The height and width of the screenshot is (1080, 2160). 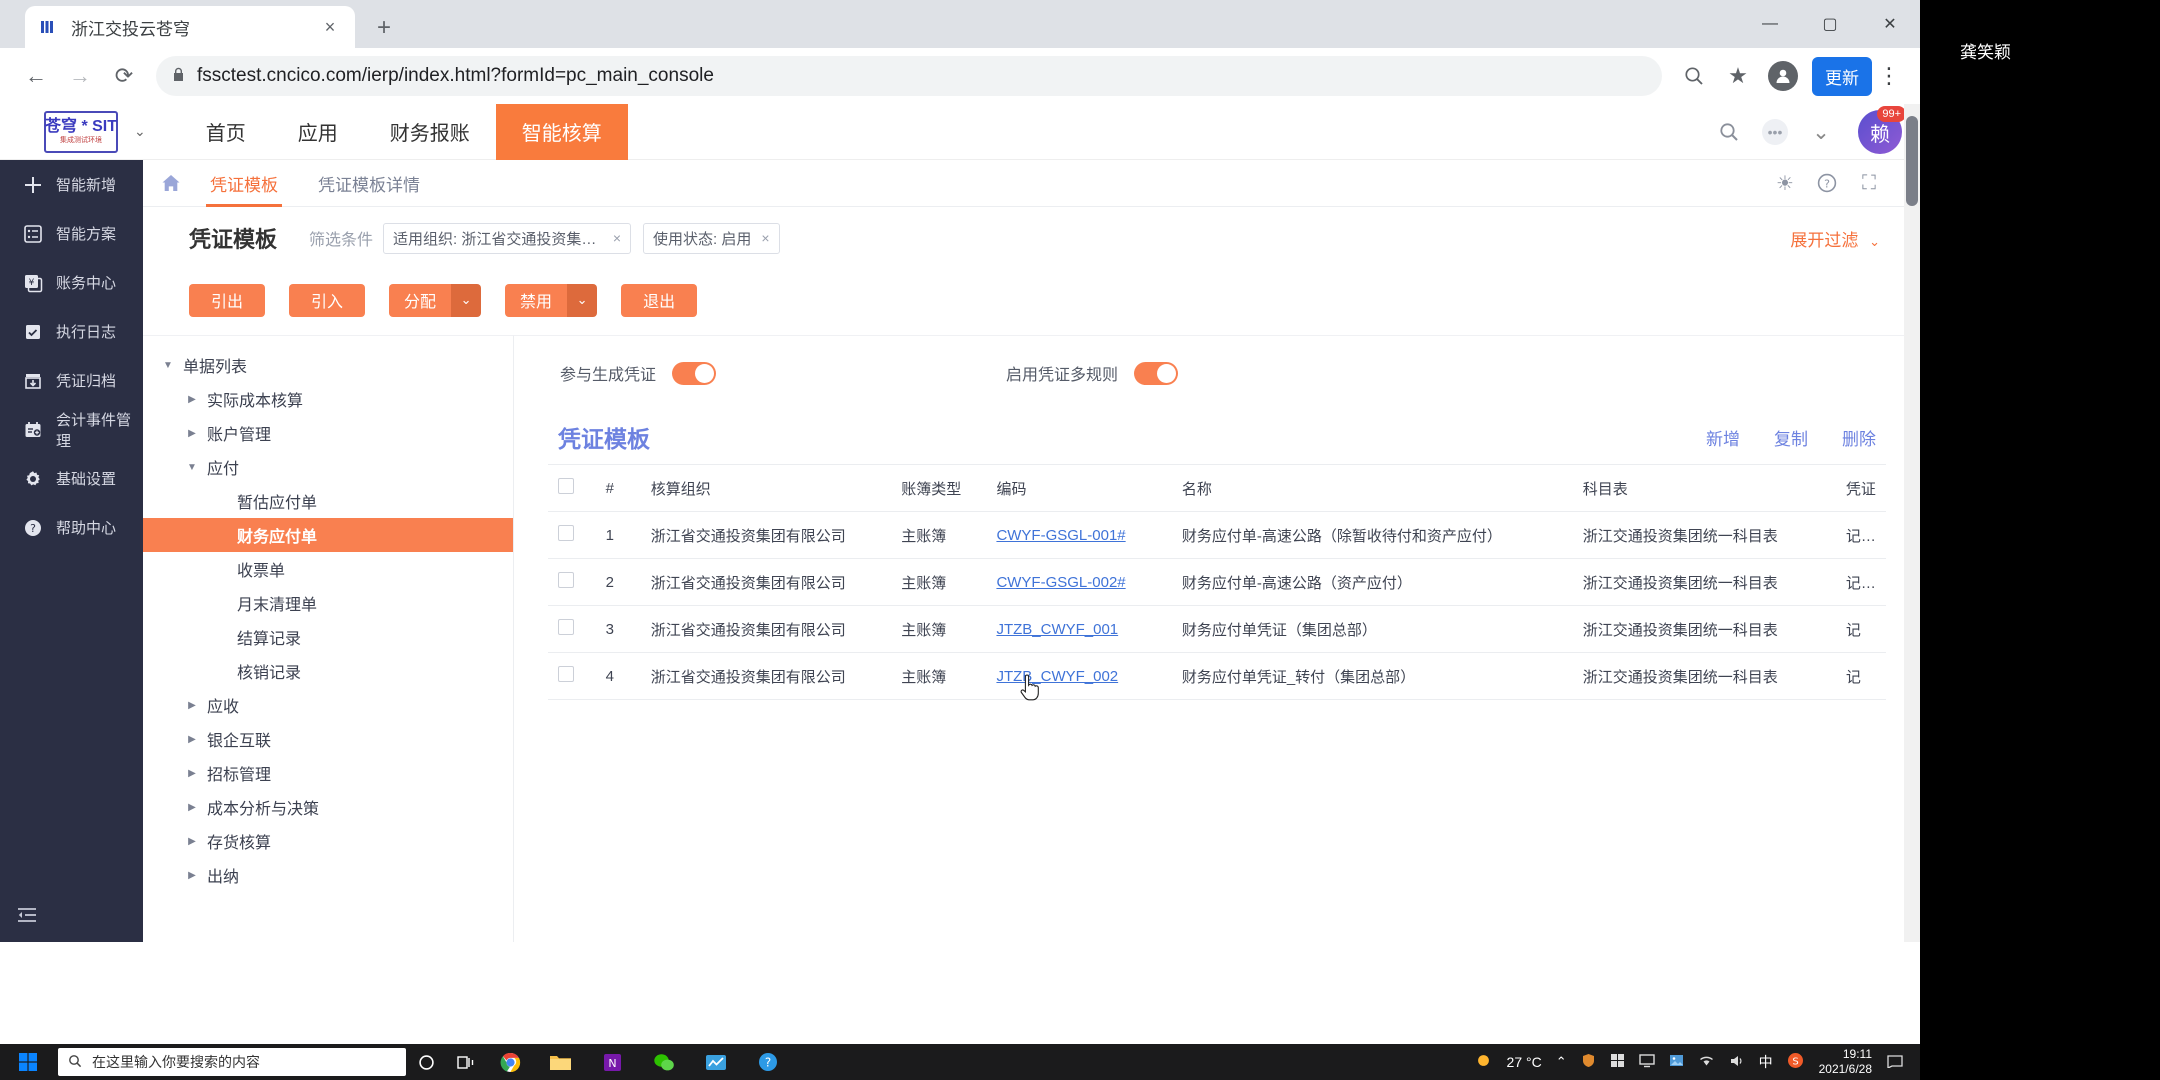 What do you see at coordinates (71, 184) in the screenshot?
I see `rail-item-smart-add: 智能新增` at bounding box center [71, 184].